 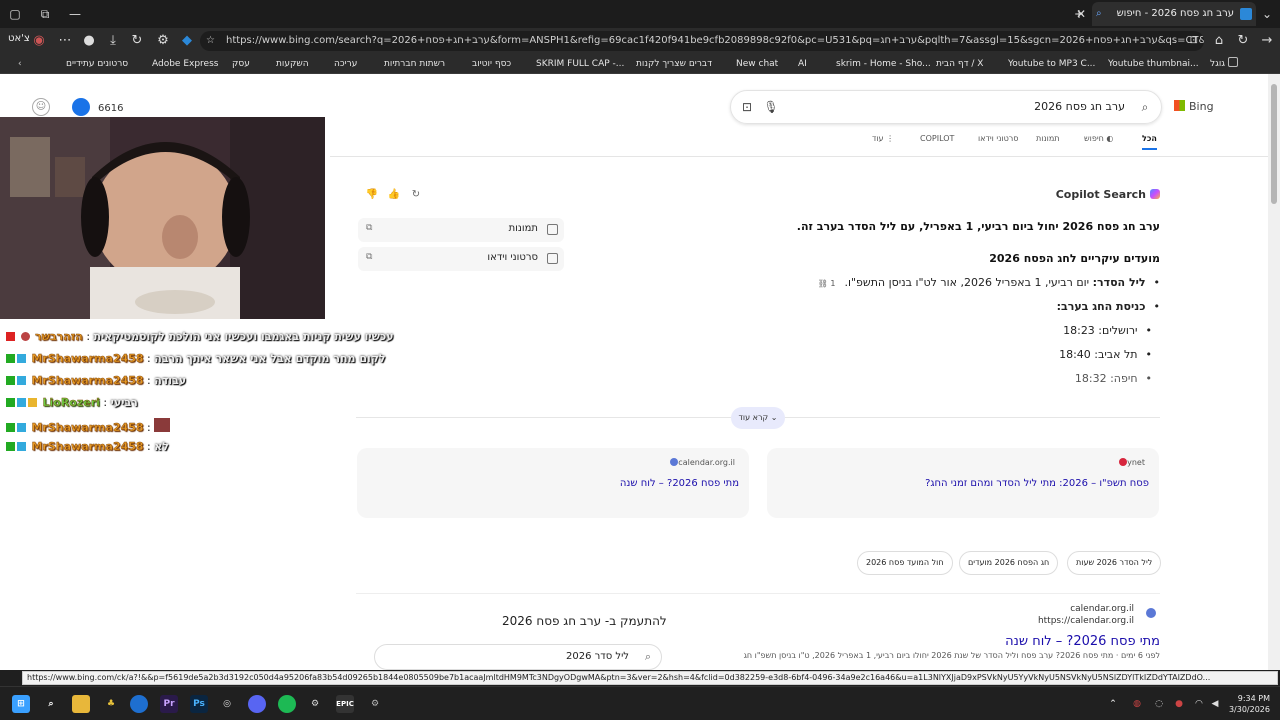 What do you see at coordinates (75, 14) in the screenshot?
I see `minimize-icon: —` at bounding box center [75, 14].